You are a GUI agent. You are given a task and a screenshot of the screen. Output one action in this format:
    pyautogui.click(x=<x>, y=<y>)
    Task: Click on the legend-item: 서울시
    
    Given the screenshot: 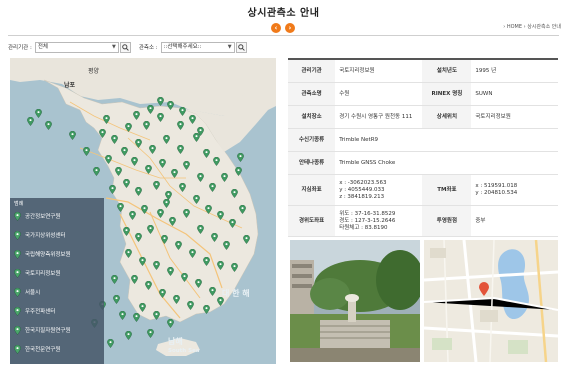 What is the action you would take?
    pyautogui.click(x=27, y=292)
    